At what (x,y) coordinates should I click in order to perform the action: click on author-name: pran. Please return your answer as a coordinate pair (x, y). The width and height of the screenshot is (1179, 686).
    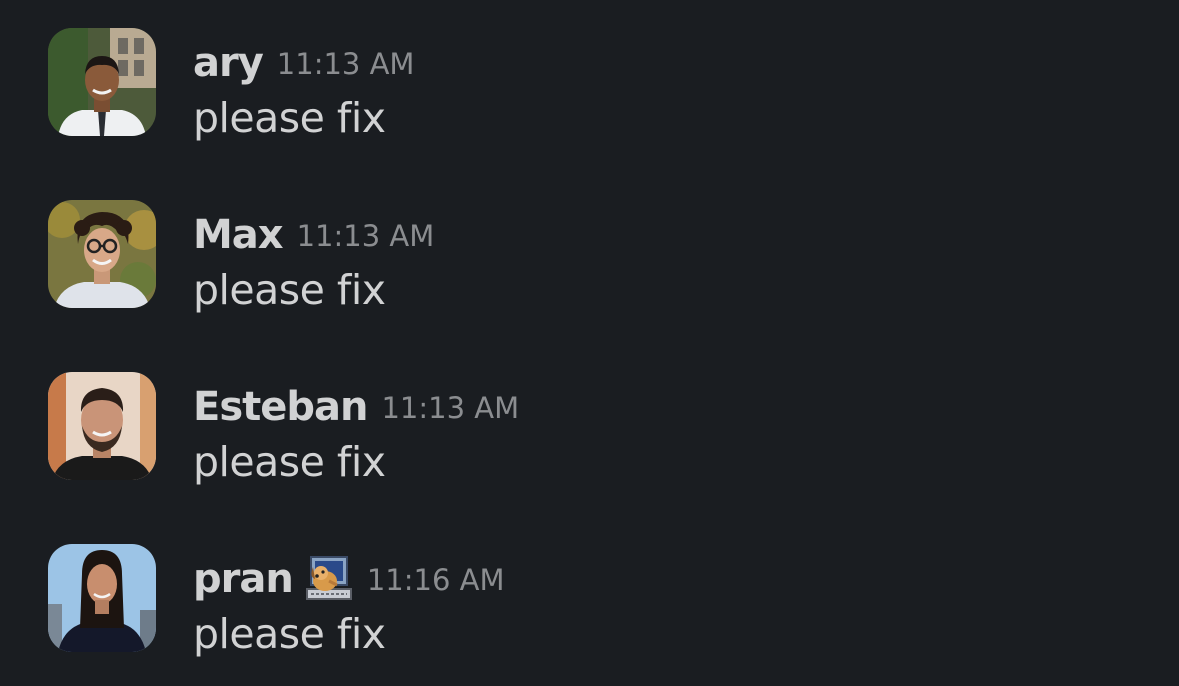
    Looking at the image, I should click on (243, 579).